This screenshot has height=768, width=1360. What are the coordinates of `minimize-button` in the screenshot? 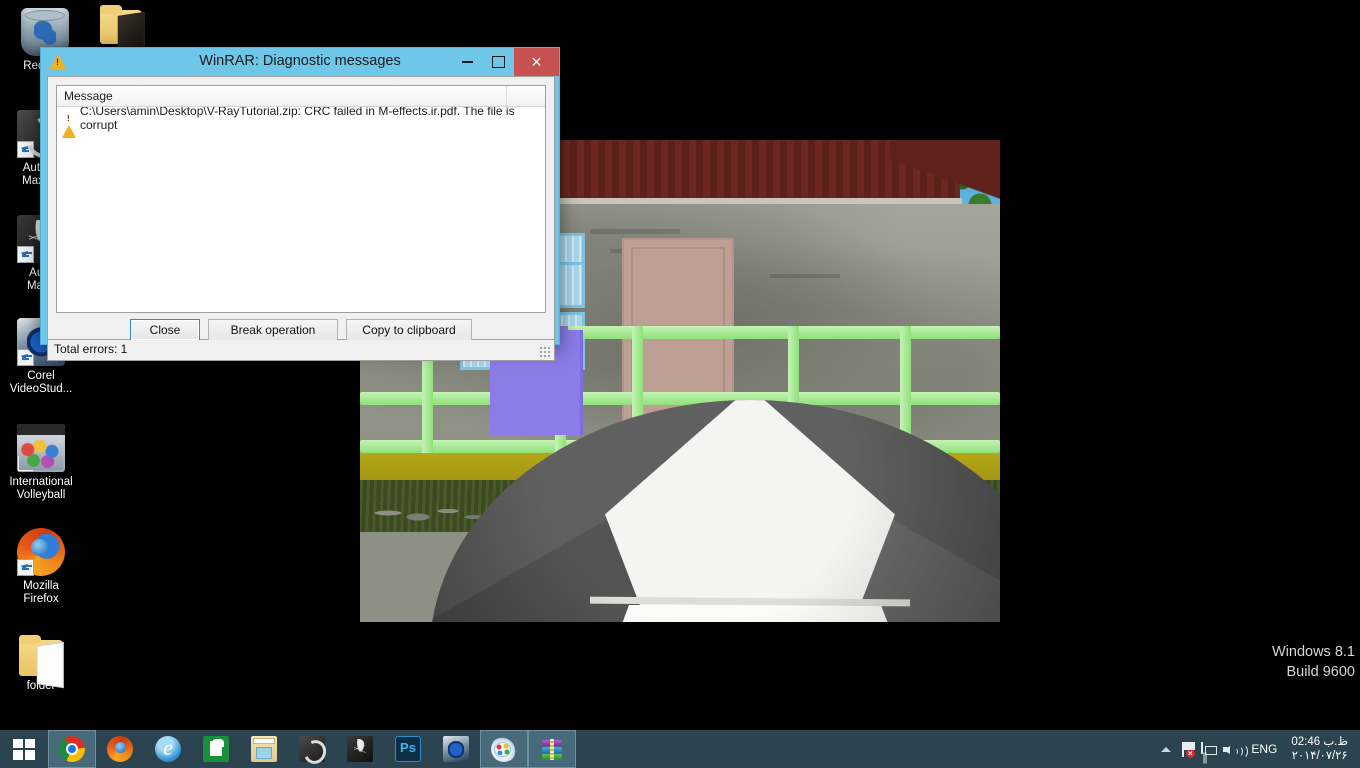 It's located at (467, 62).